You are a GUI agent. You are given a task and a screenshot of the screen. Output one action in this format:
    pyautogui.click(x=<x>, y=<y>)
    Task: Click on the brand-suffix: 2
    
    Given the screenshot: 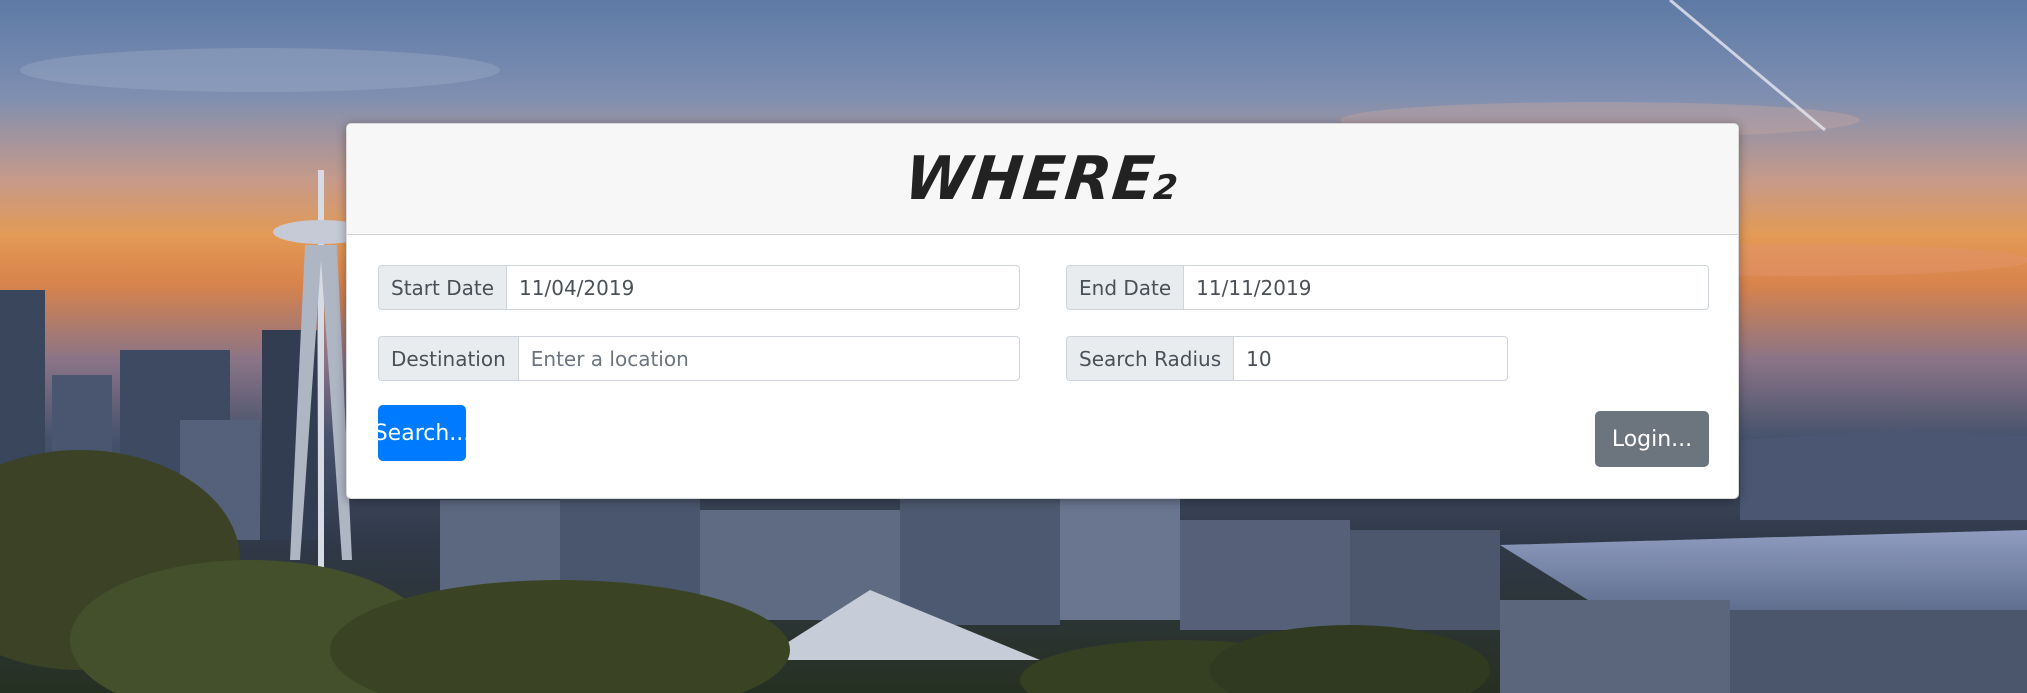 What is the action you would take?
    pyautogui.click(x=1166, y=188)
    